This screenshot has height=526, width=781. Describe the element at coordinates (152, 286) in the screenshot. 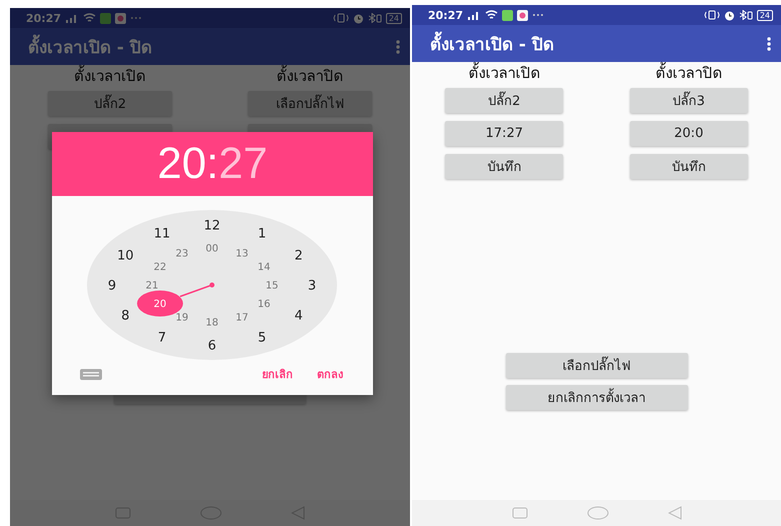

I see `hour-number: 21` at that location.